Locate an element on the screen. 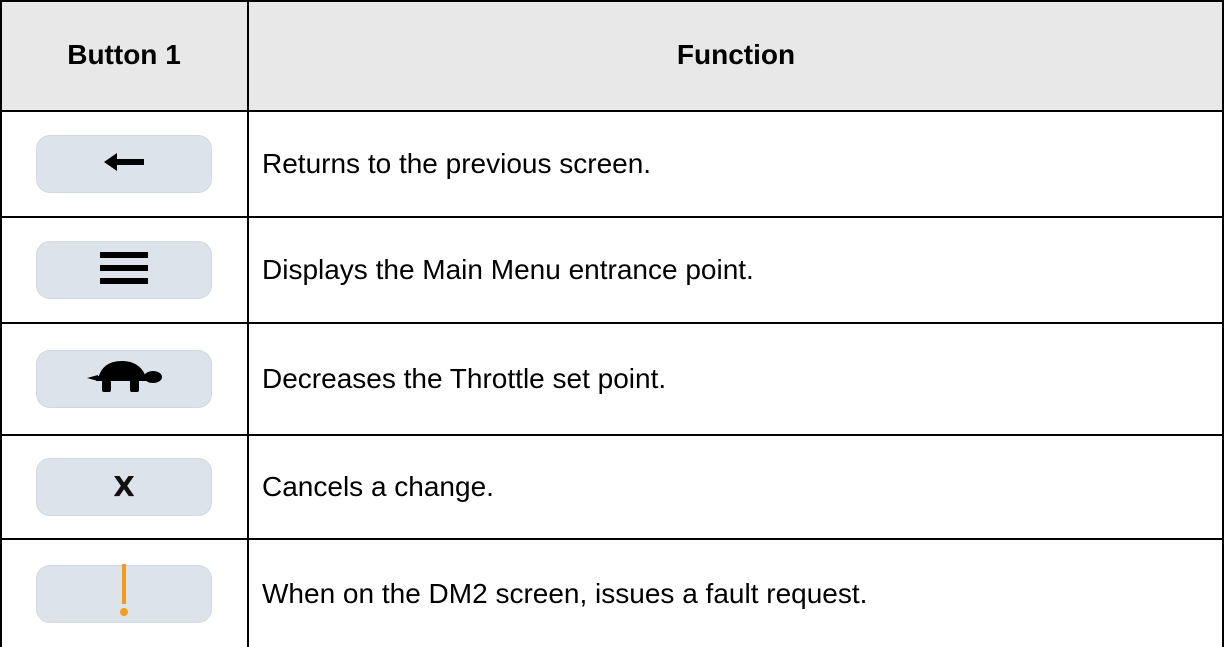 This screenshot has width=1224, height=647. function-description: Displays the Main Menu entrance point. is located at coordinates (508, 269).